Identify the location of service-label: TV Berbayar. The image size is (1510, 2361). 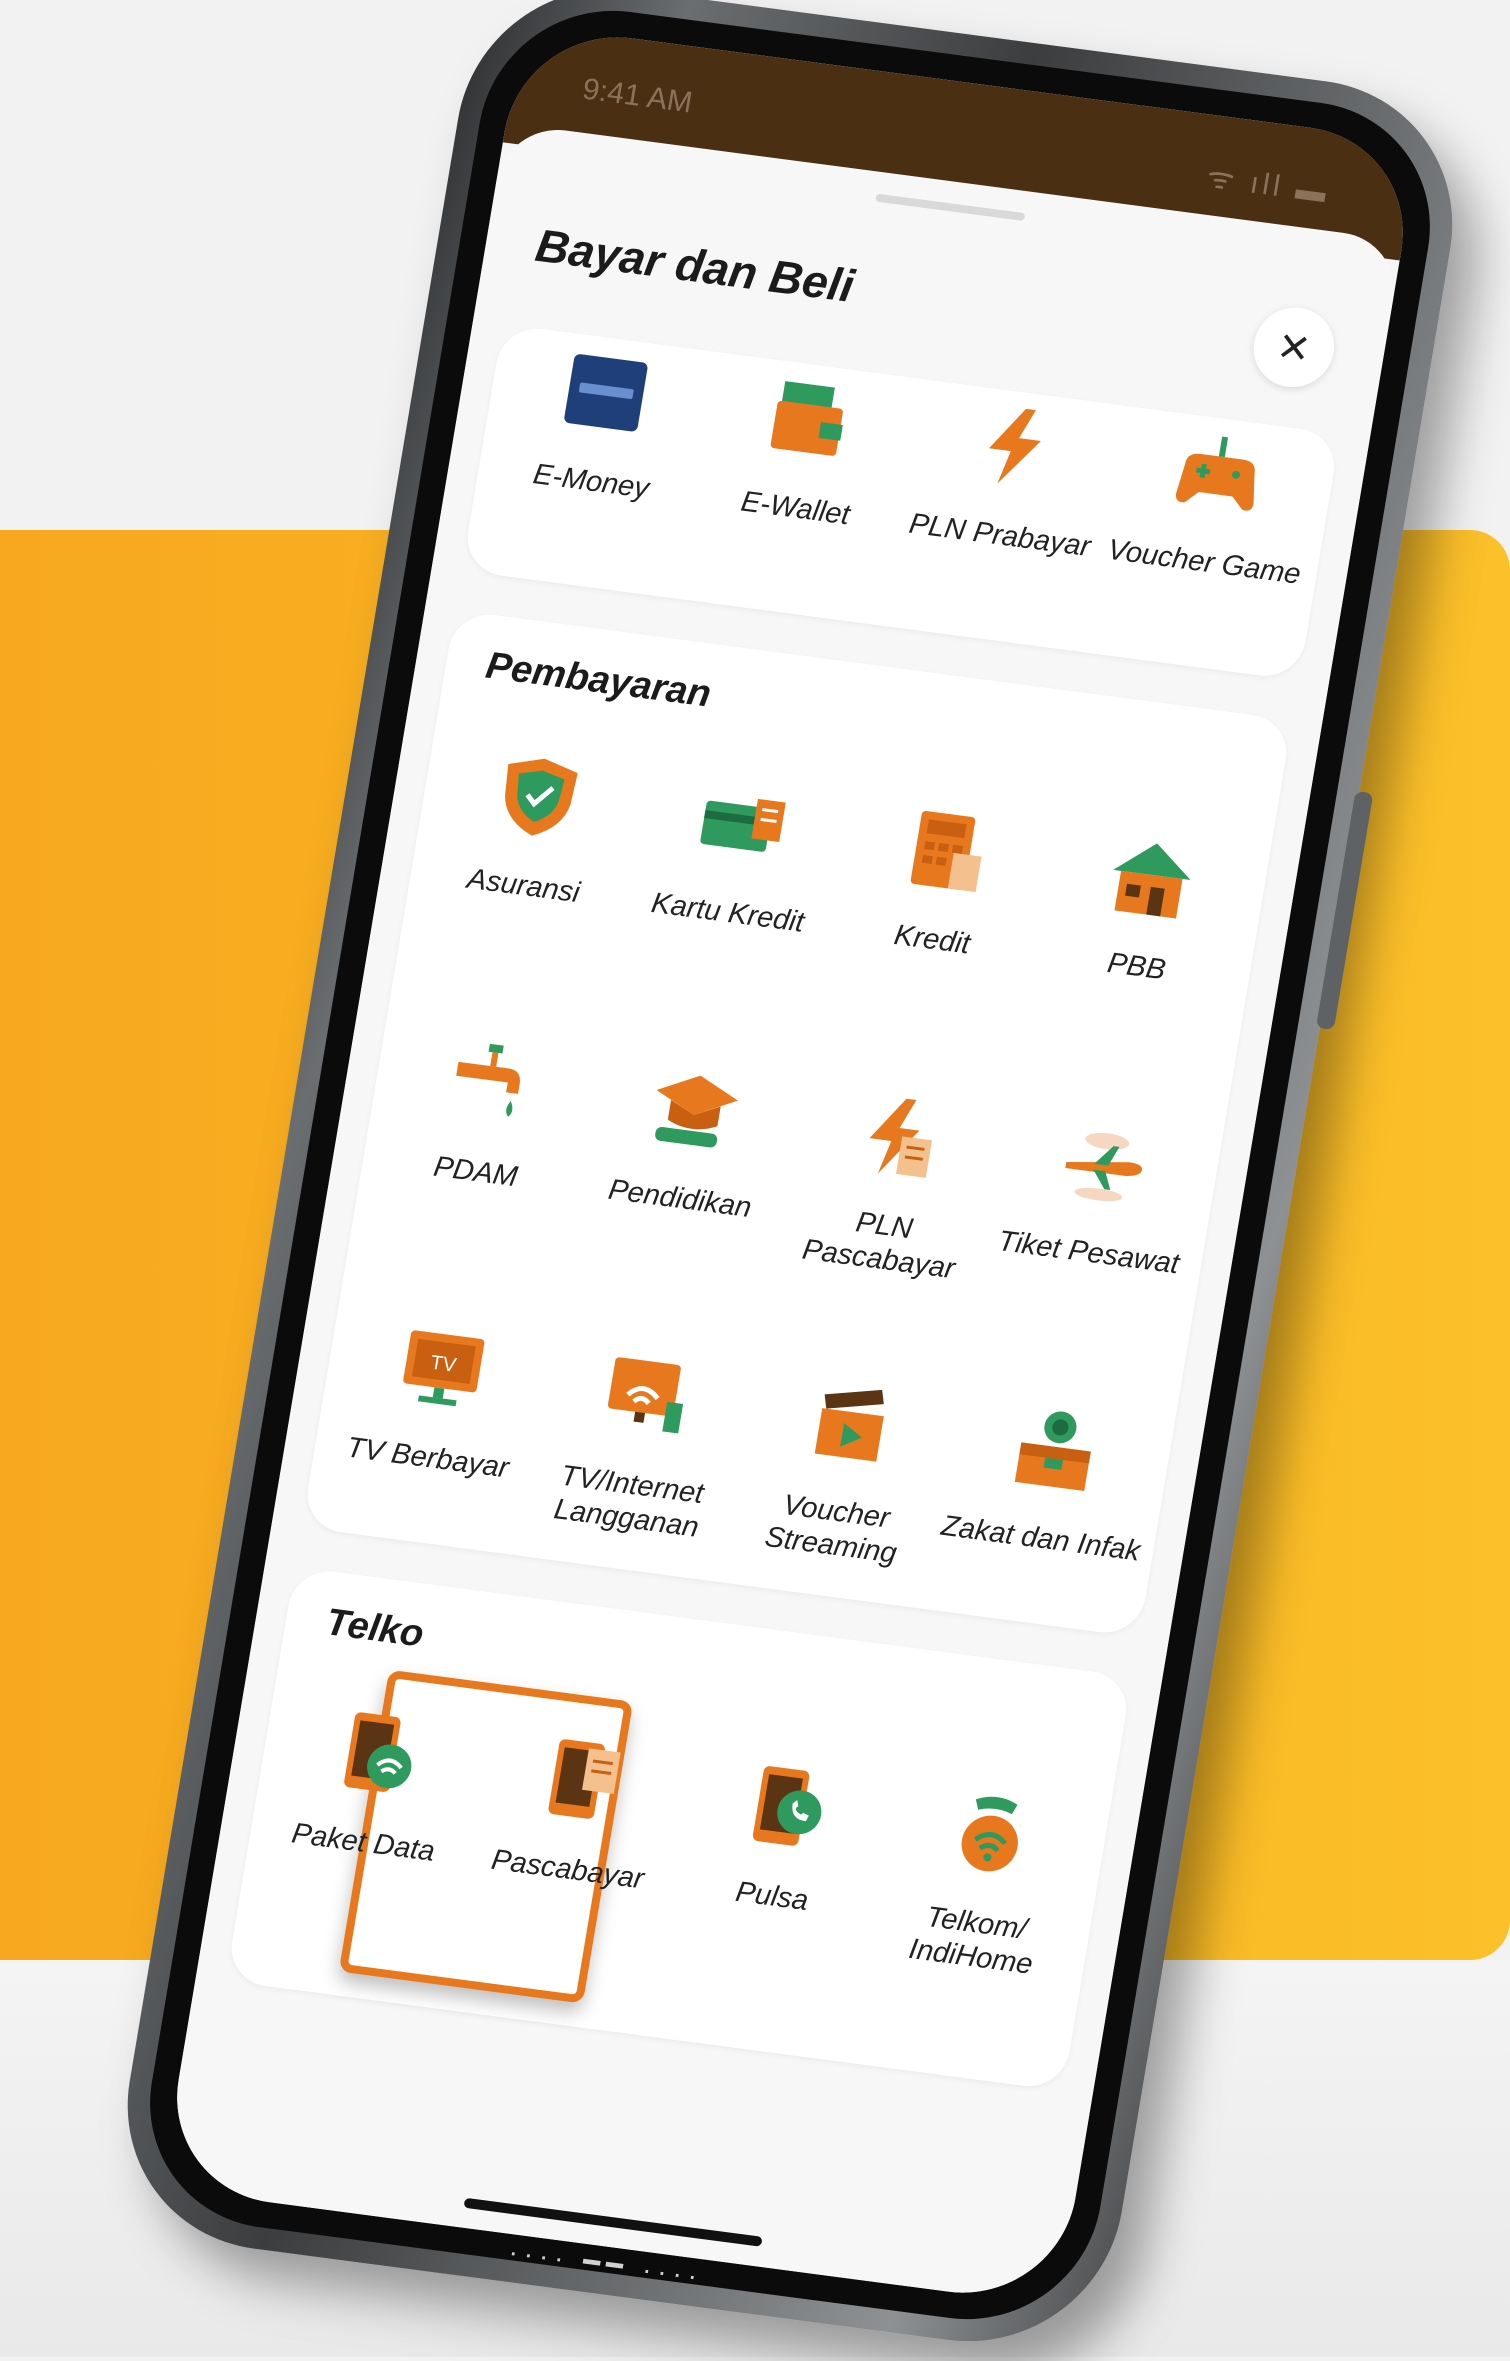
(428, 1458).